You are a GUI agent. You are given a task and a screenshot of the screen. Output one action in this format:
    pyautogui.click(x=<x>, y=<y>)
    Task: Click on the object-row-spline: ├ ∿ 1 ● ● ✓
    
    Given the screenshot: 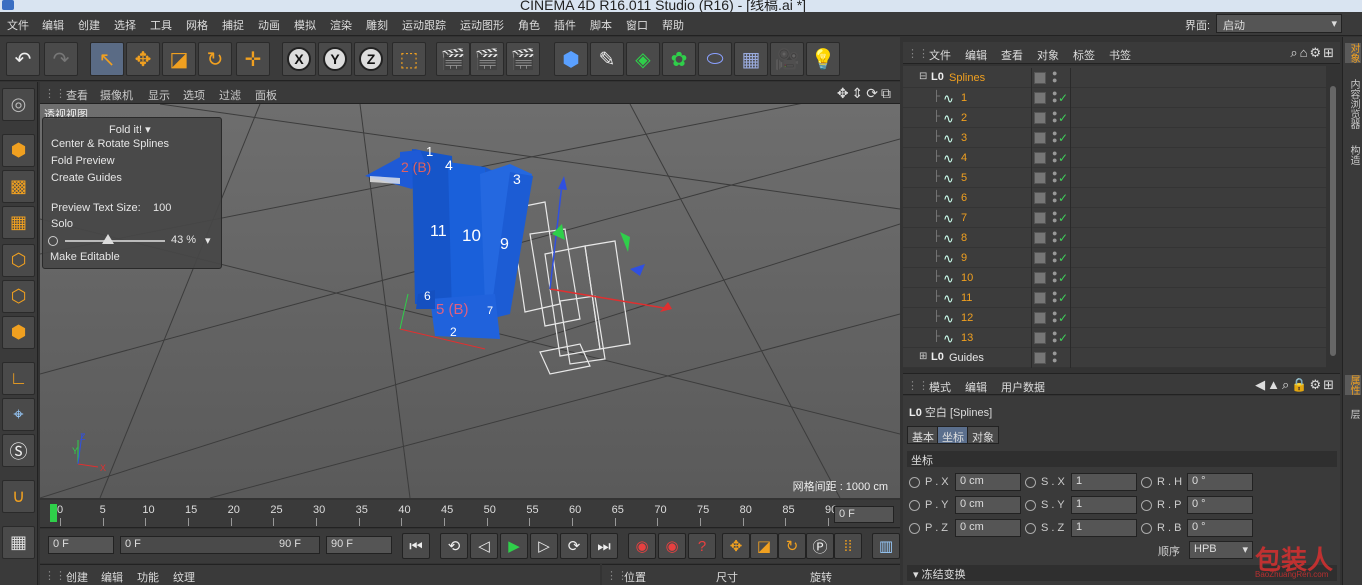 What is the action you would take?
    pyautogui.click(x=1114, y=98)
    